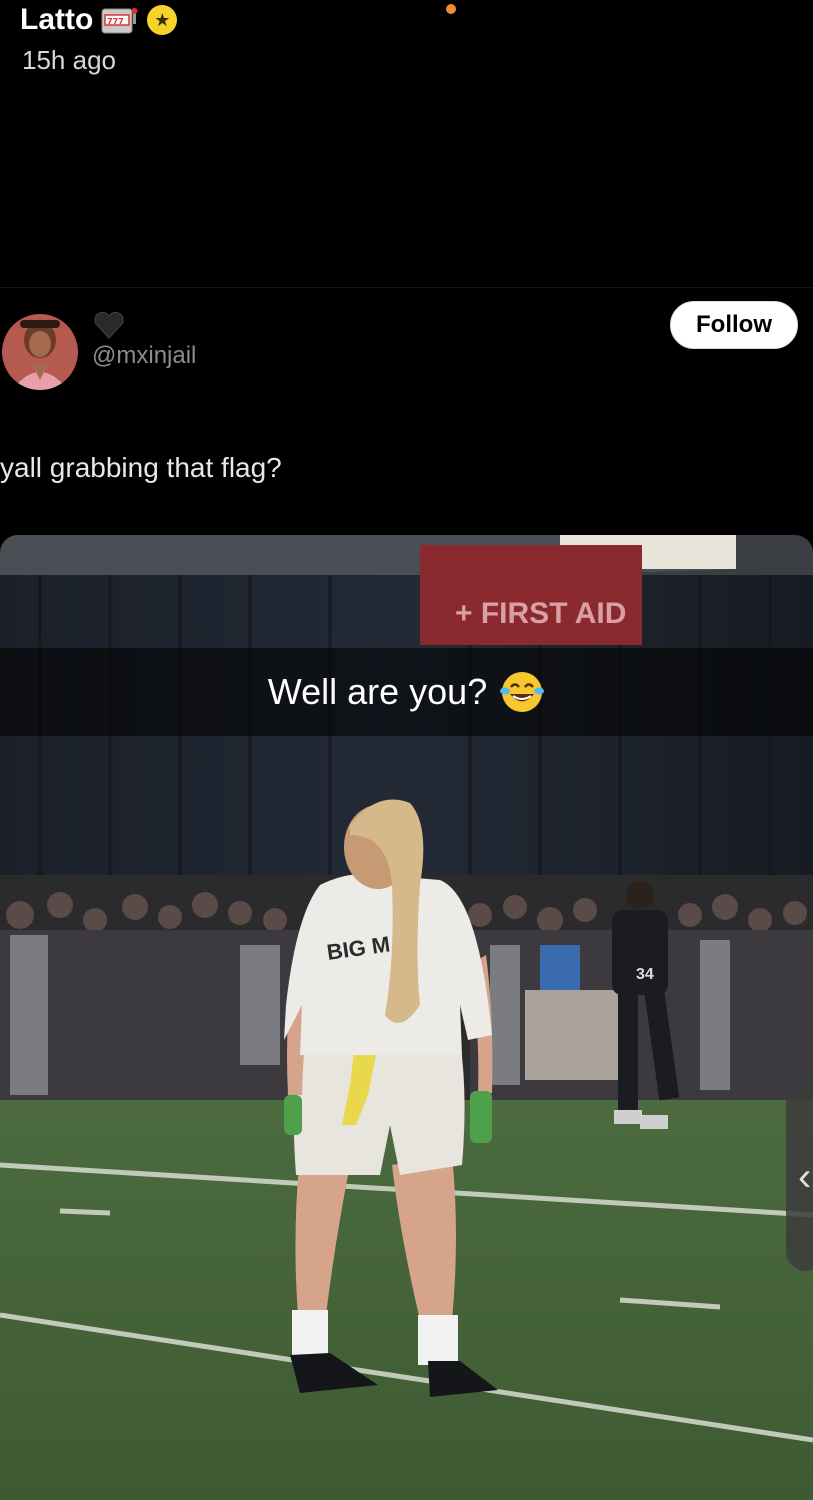  I want to click on side-panel-handle: ‹, so click(799, 1177).